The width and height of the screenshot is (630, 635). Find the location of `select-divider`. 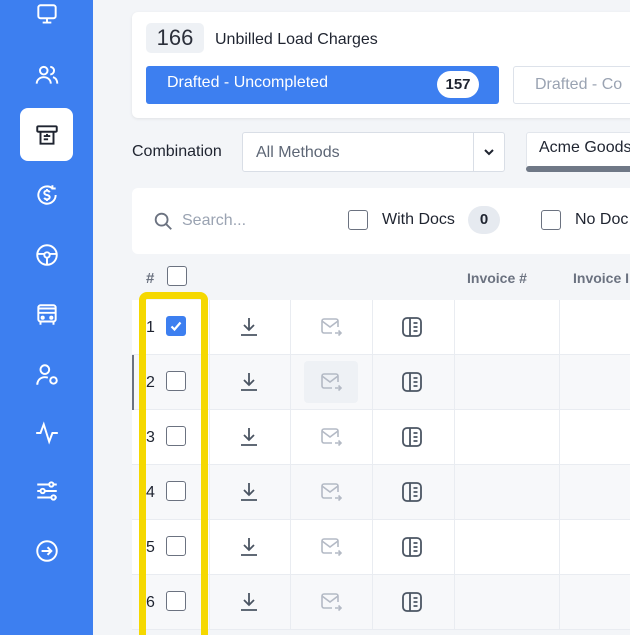

select-divider is located at coordinates (473, 152).